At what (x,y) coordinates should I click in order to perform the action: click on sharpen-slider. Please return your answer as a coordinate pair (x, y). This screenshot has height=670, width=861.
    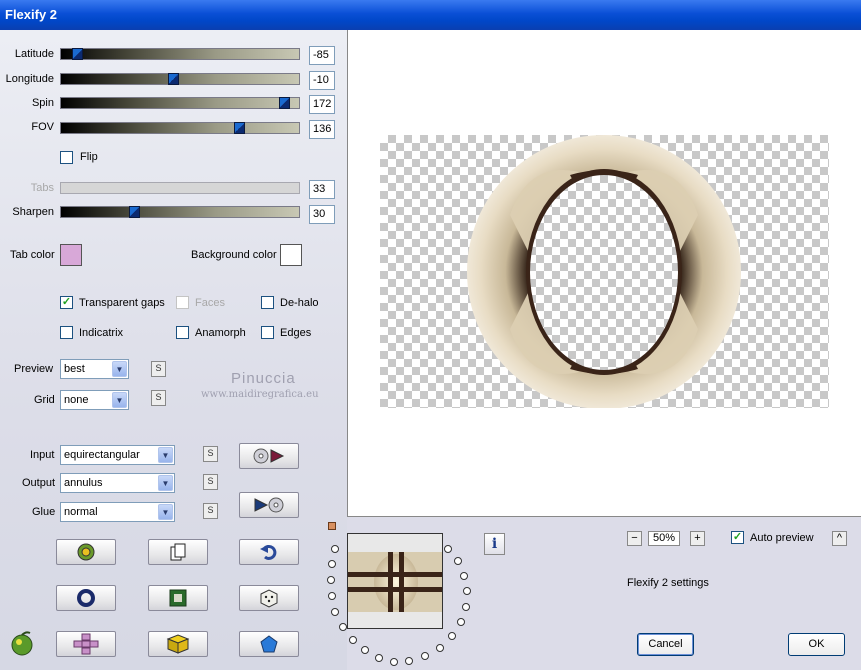
    Looking at the image, I should click on (180, 212).